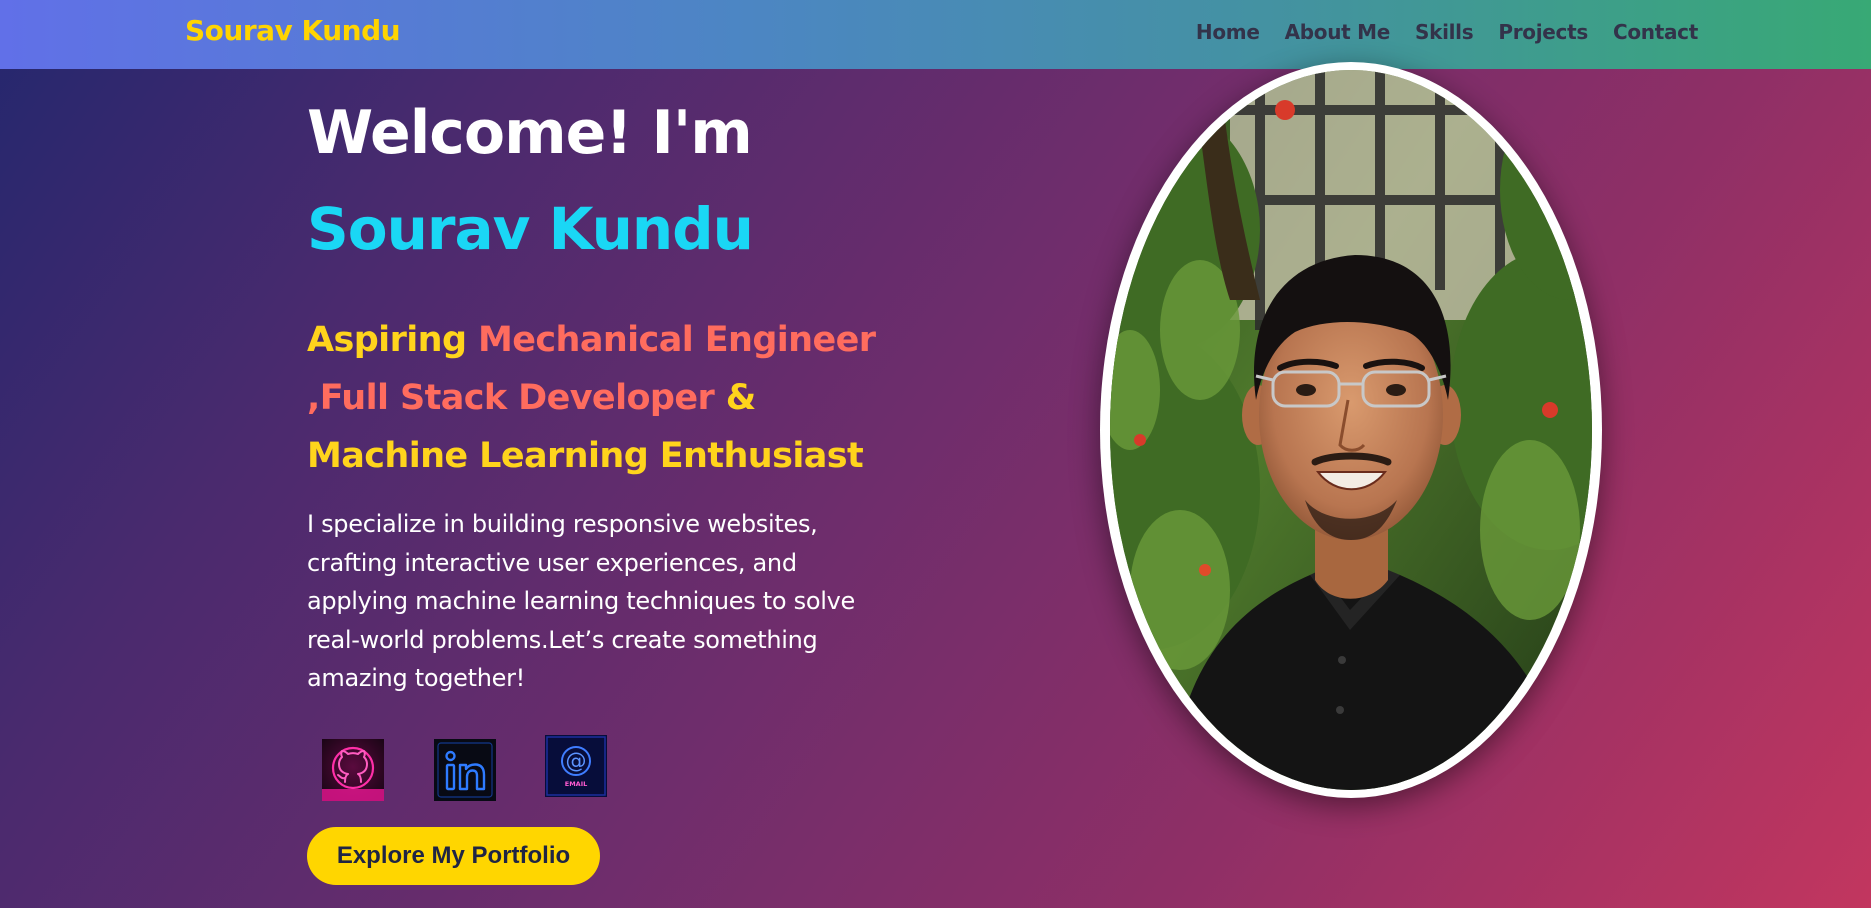  I want to click on github-icon, so click(353, 770).